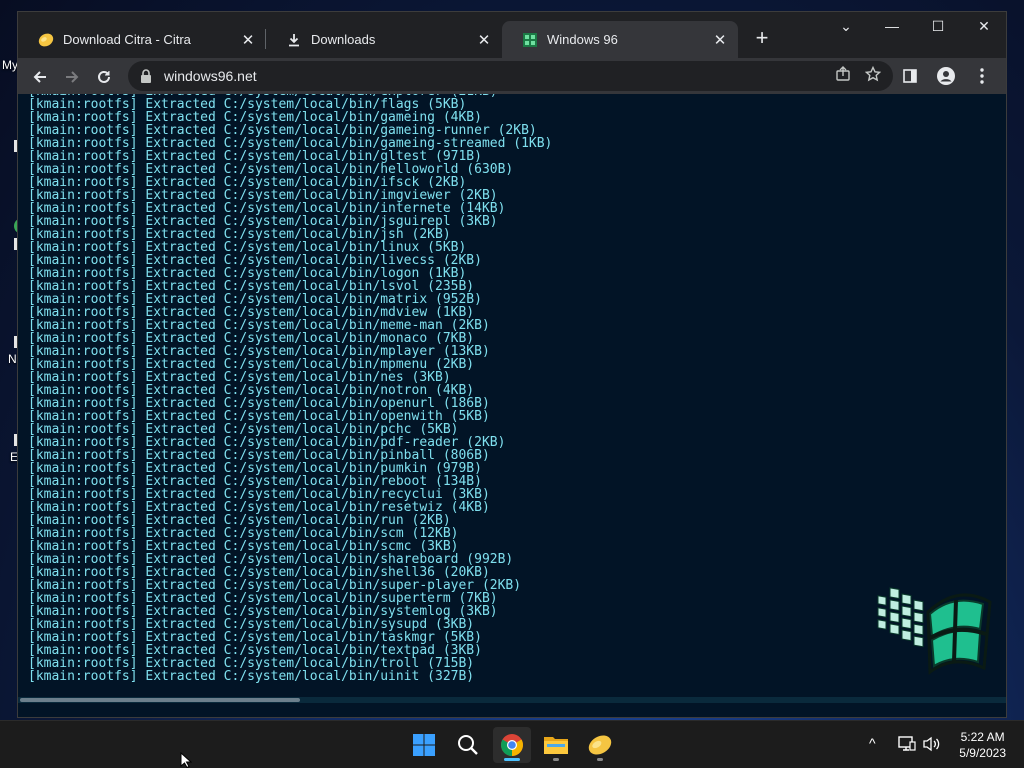 Image resolution: width=1024 pixels, height=768 pixels. Describe the element at coordinates (160, 700) in the screenshot. I see `scrollbar-thumb` at that location.